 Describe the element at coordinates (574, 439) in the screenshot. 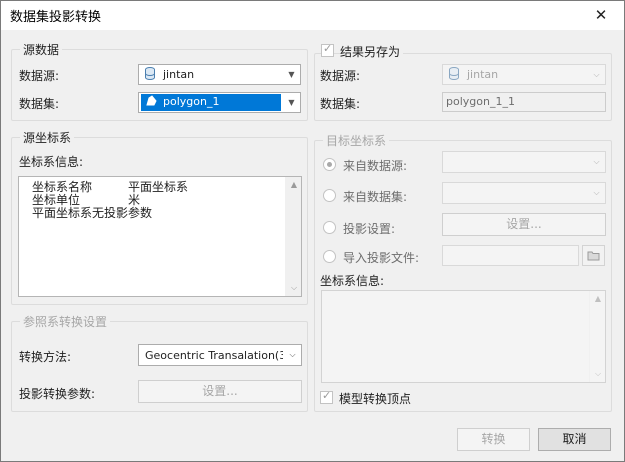

I see `cancel-button: 取消` at that location.